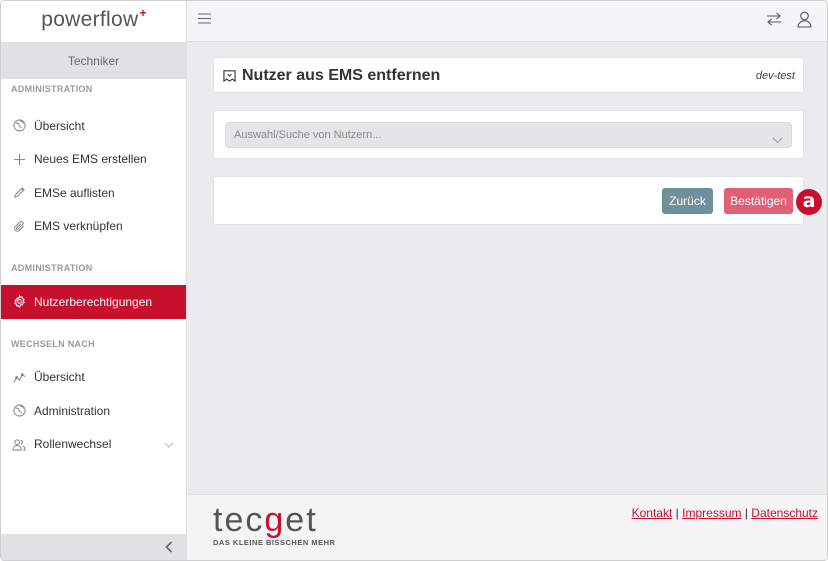 Image resolution: width=828 pixels, height=561 pixels. I want to click on page-header-card: Nutzer aus EMS entfernen dev-test, so click(508, 75).